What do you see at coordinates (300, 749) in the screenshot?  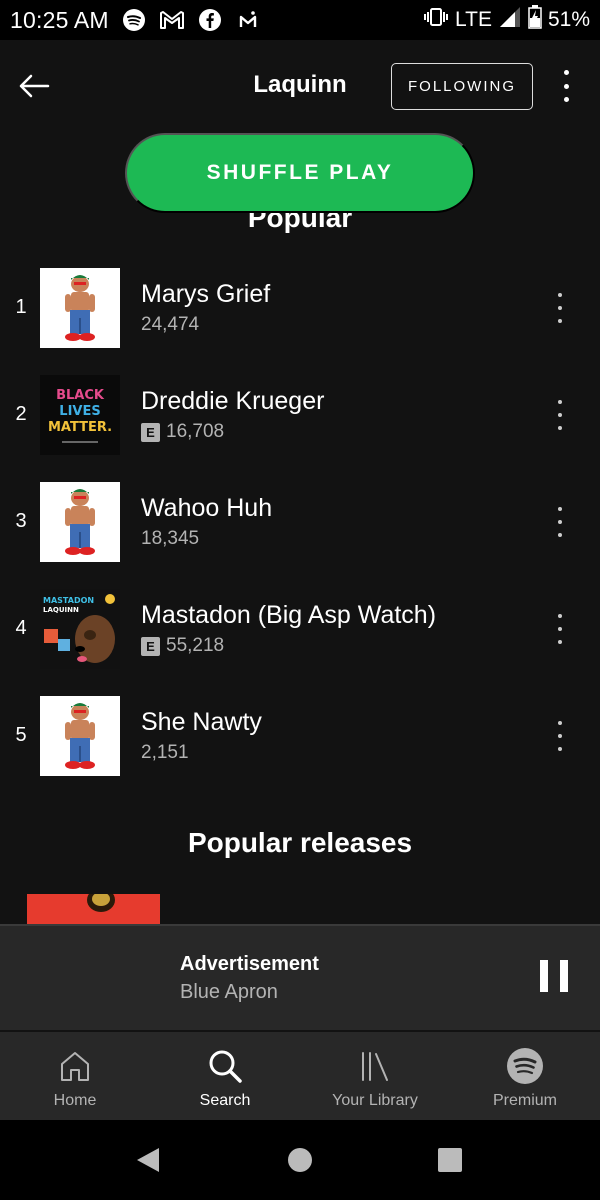 I see `track-row: 5 She Nawty 2,151` at bounding box center [300, 749].